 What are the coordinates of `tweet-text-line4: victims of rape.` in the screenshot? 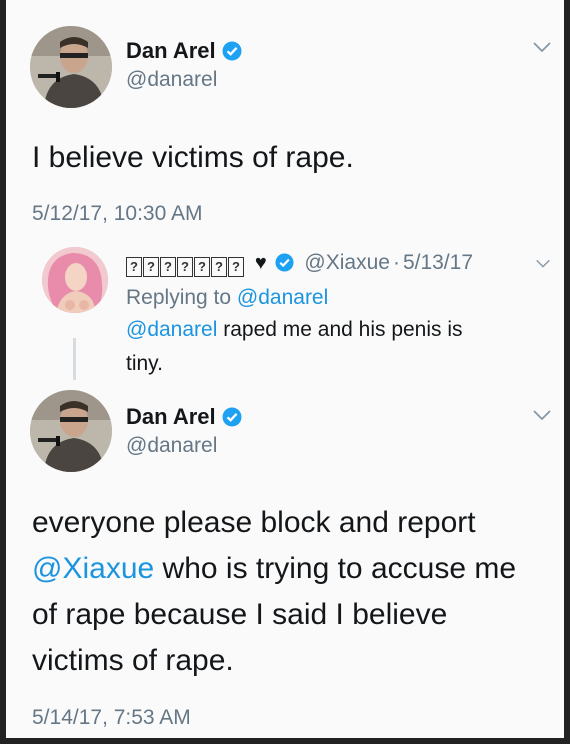 It's located at (133, 660).